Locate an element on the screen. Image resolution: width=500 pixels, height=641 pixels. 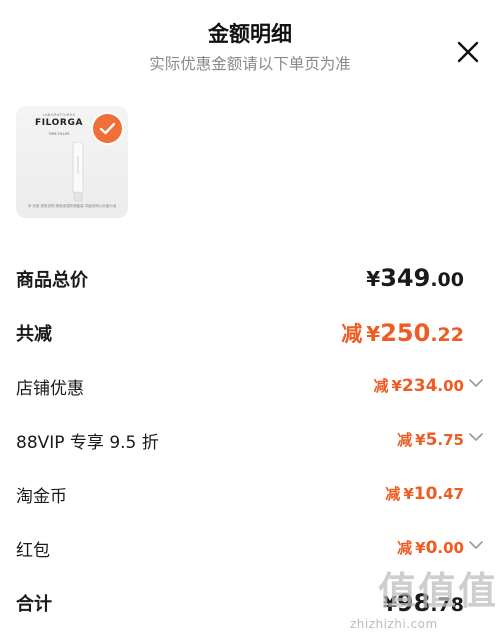
page-title: 金额明细 is located at coordinates (250, 34).